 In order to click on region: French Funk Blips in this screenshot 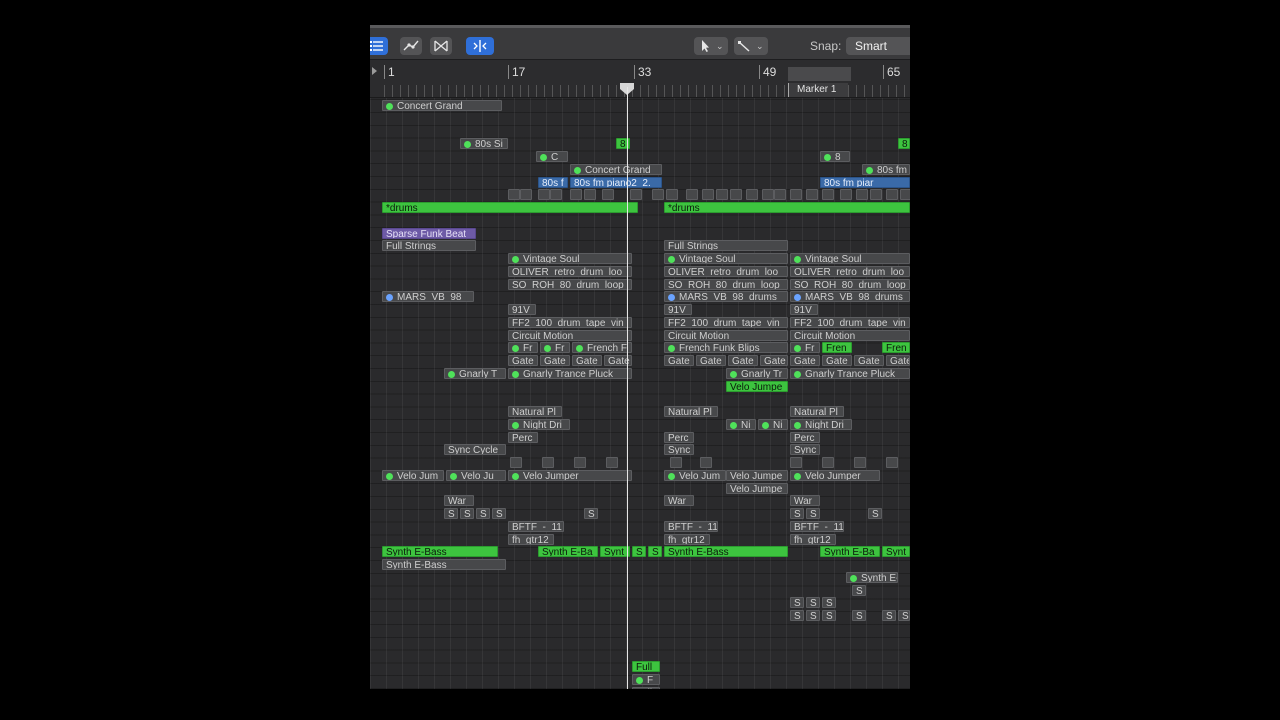, I will do `click(726, 348)`.